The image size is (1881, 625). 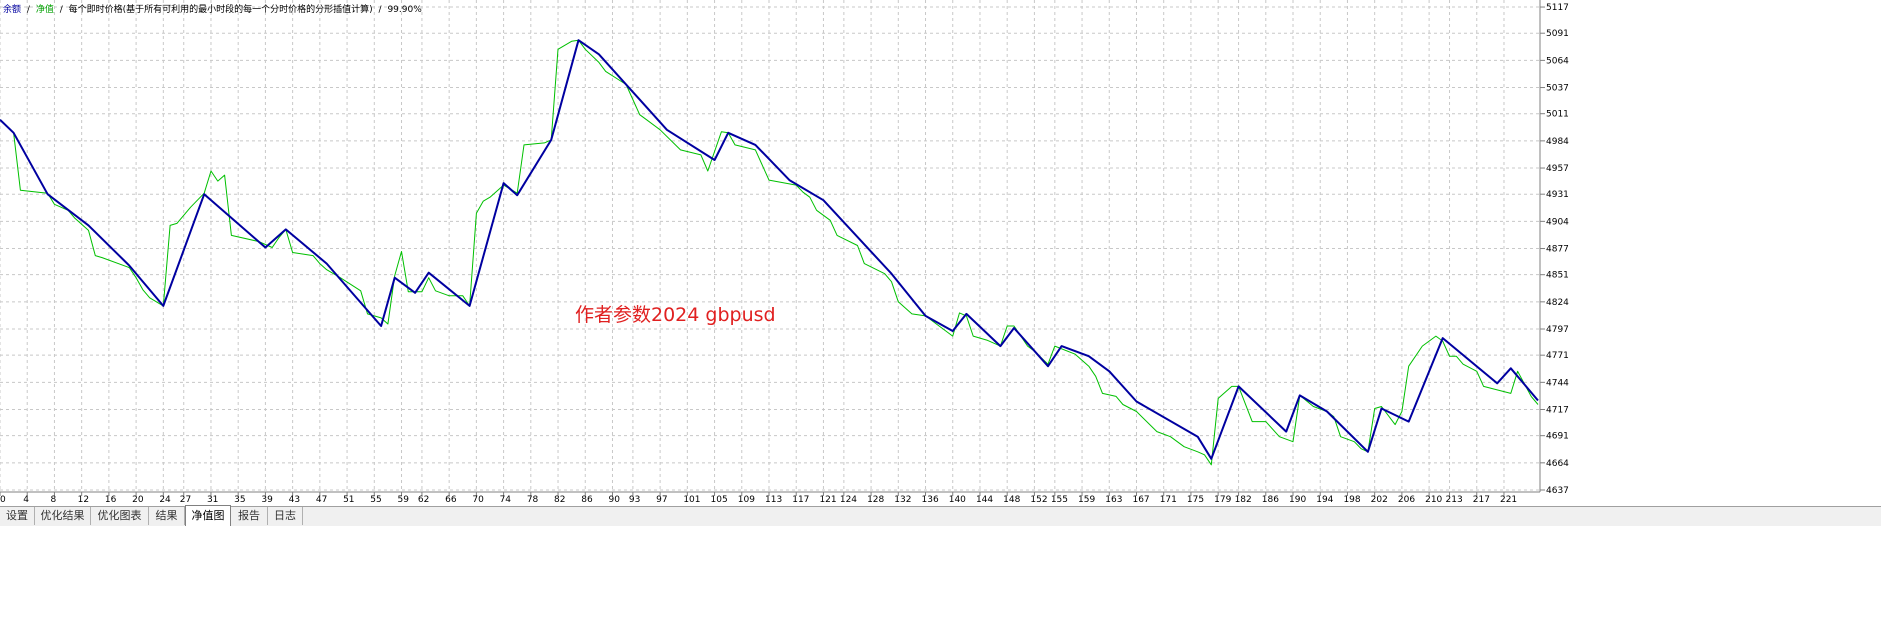 I want to click on tab-results: 结果, so click(x=167, y=516).